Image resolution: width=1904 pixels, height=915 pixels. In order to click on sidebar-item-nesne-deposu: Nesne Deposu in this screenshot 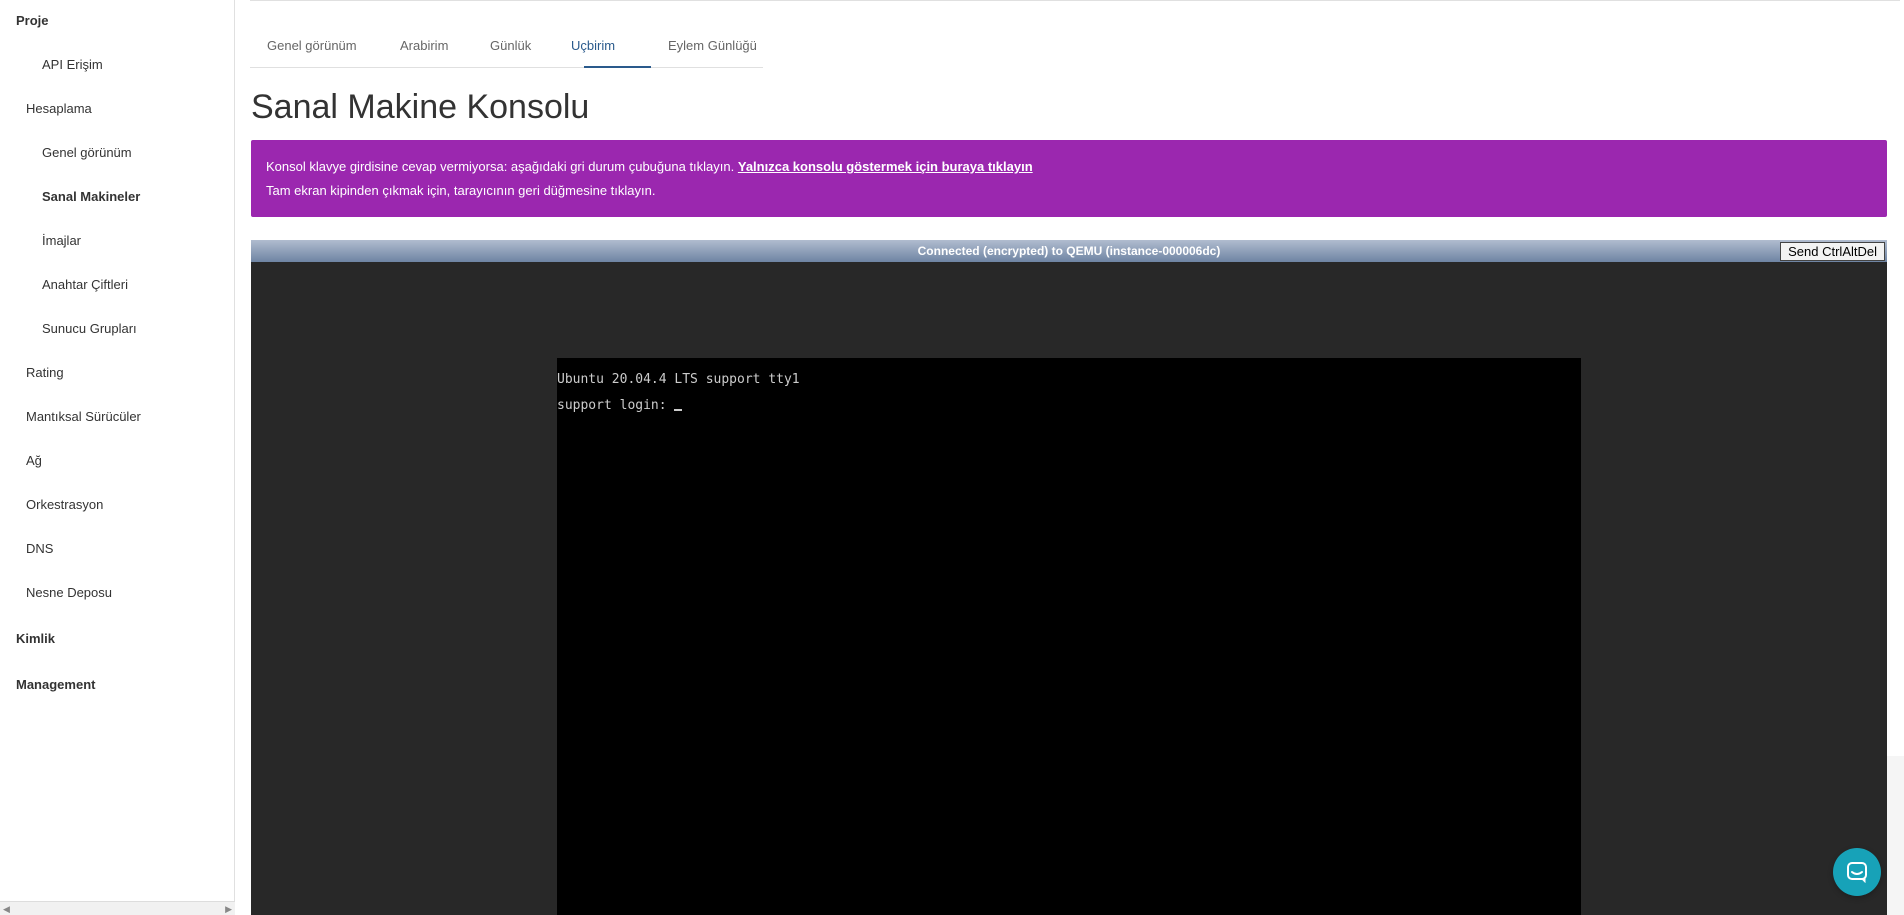, I will do `click(69, 592)`.